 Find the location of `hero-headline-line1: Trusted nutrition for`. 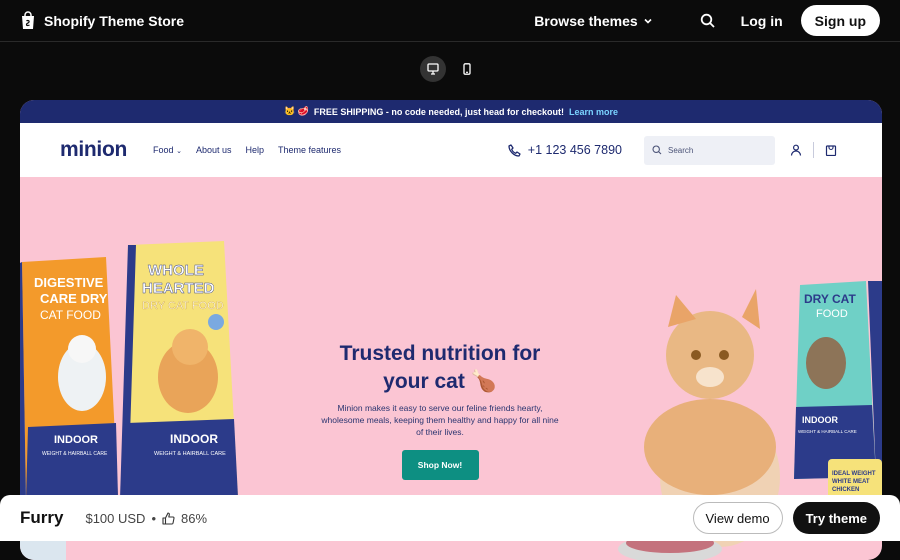

hero-headline-line1: Trusted nutrition for is located at coordinates (440, 353).